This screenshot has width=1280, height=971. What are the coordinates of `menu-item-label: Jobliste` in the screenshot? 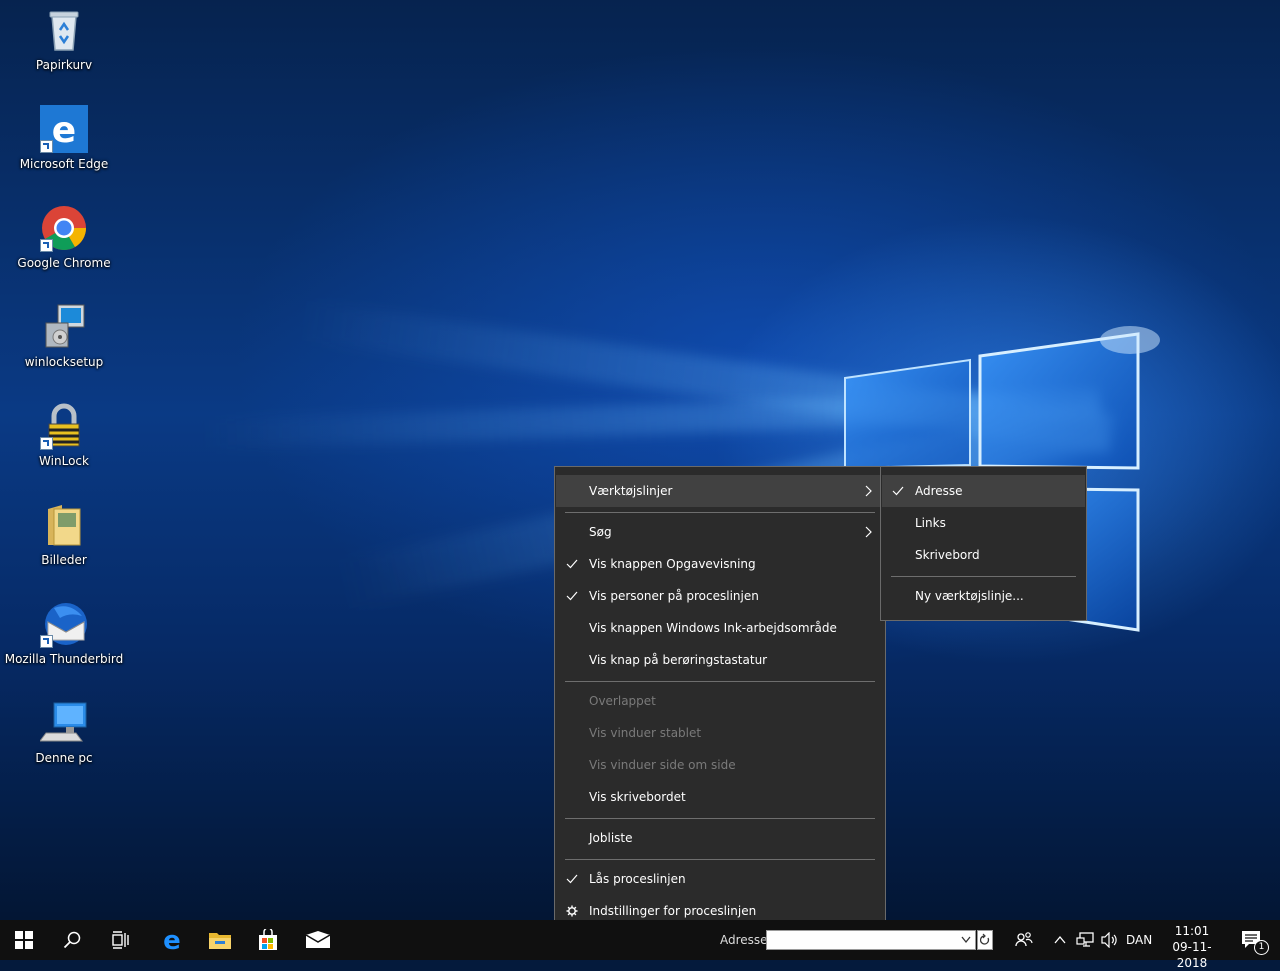 It's located at (611, 838).